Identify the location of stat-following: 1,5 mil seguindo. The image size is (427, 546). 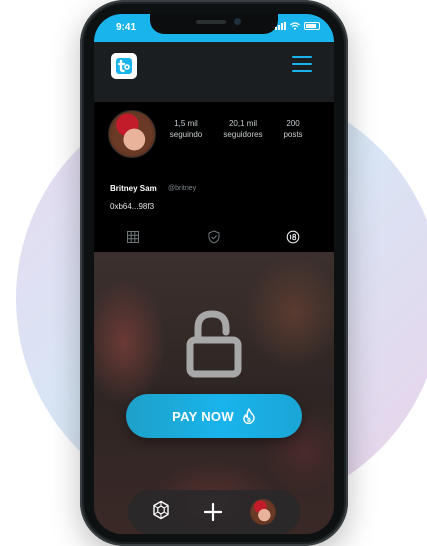
(186, 129).